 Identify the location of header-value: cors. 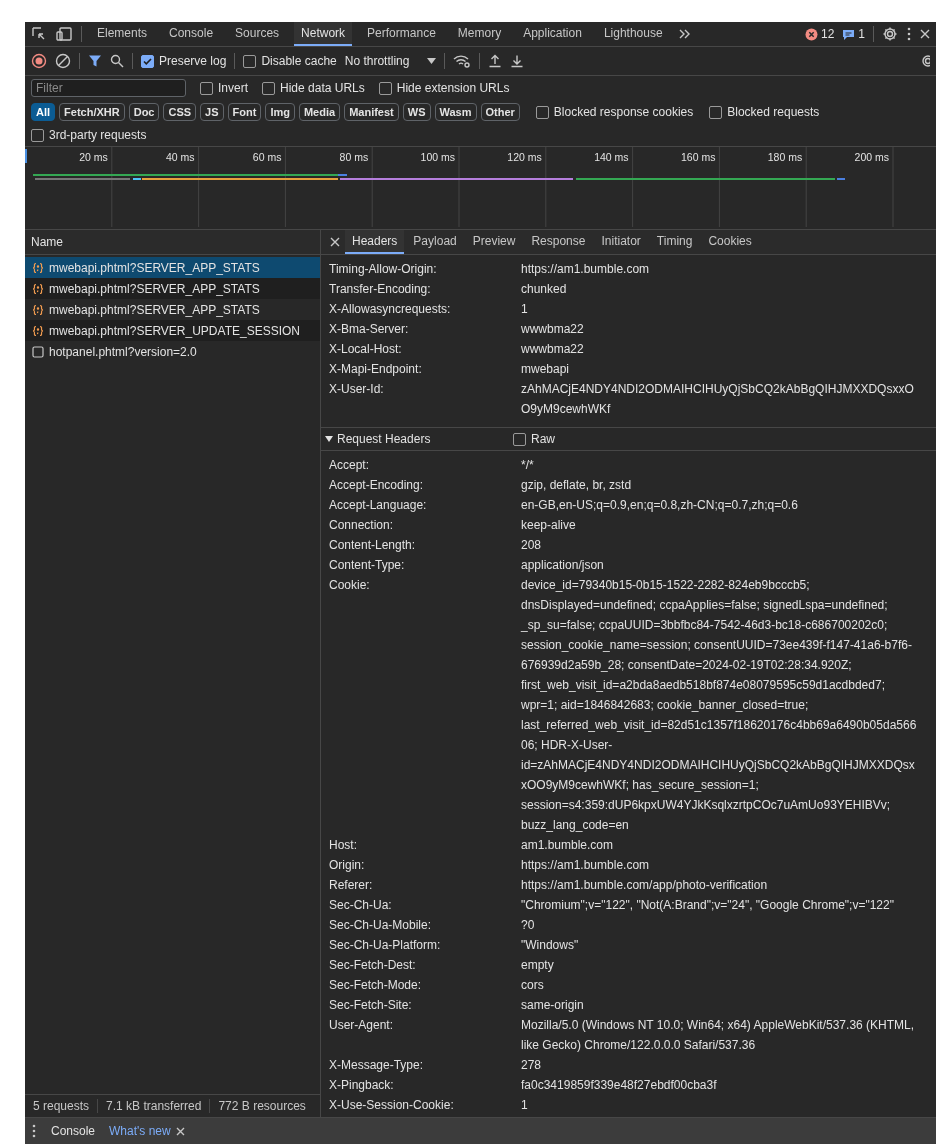
(533, 985).